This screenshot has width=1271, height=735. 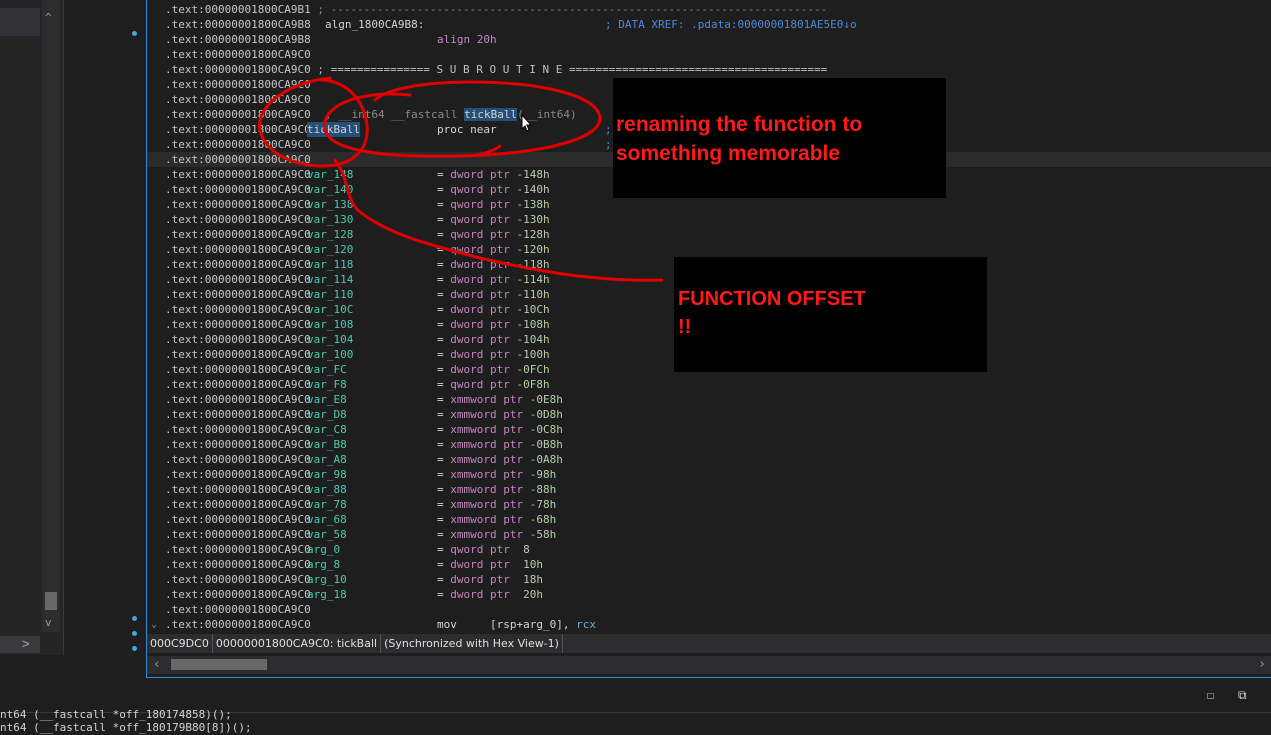 What do you see at coordinates (327, 504) in the screenshot?
I see `stack-variable: var_78` at bounding box center [327, 504].